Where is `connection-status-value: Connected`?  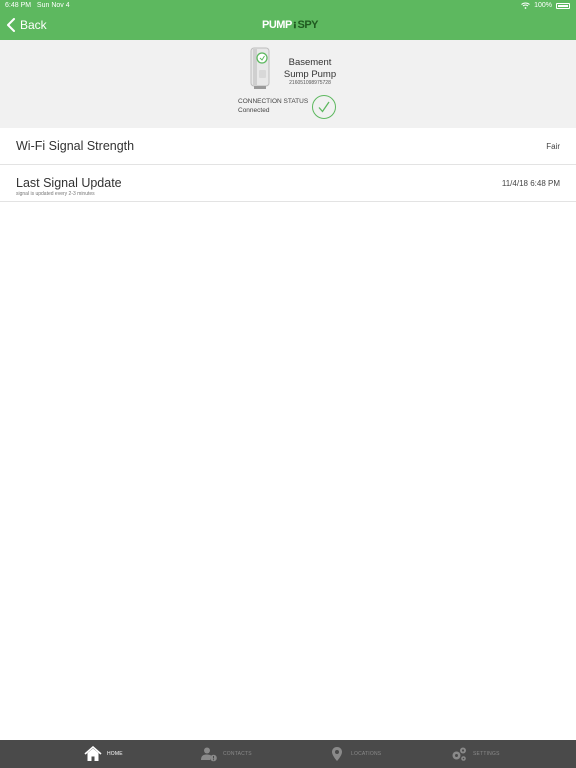 connection-status-value: Connected is located at coordinates (254, 110).